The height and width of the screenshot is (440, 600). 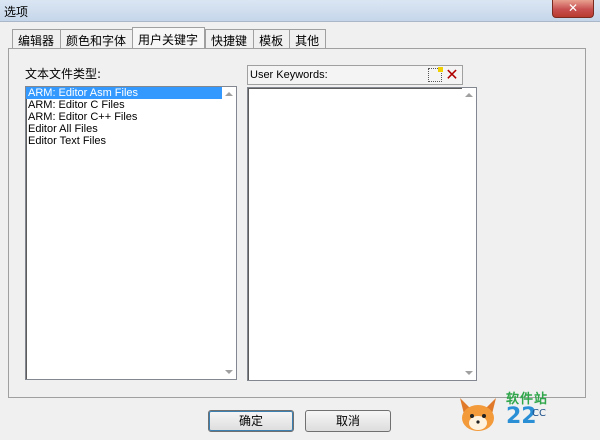 What do you see at coordinates (289, 75) in the screenshot?
I see `keywords-title: User Keywords:` at bounding box center [289, 75].